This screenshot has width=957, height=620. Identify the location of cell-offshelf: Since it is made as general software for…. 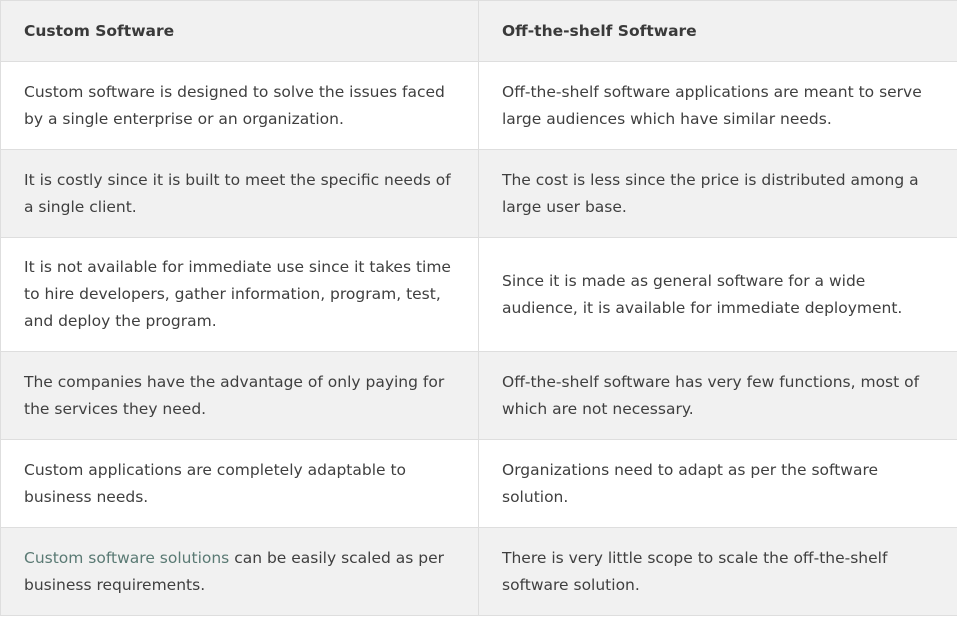
(717, 294).